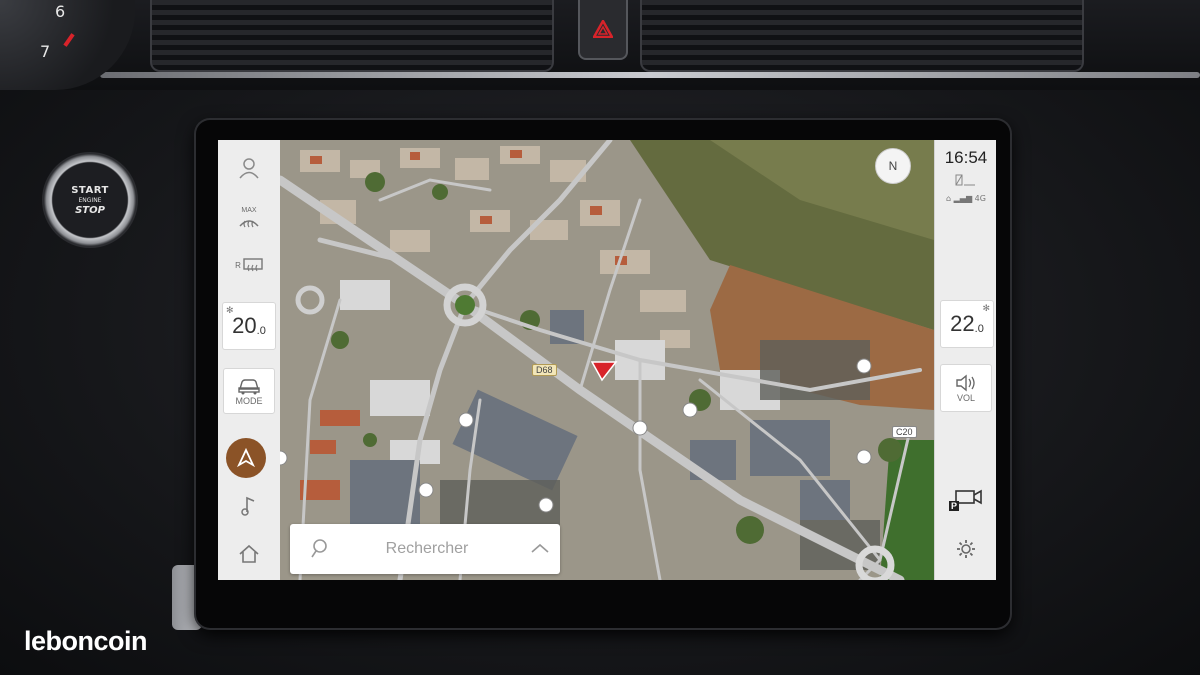  I want to click on compass-north: N, so click(893, 166).